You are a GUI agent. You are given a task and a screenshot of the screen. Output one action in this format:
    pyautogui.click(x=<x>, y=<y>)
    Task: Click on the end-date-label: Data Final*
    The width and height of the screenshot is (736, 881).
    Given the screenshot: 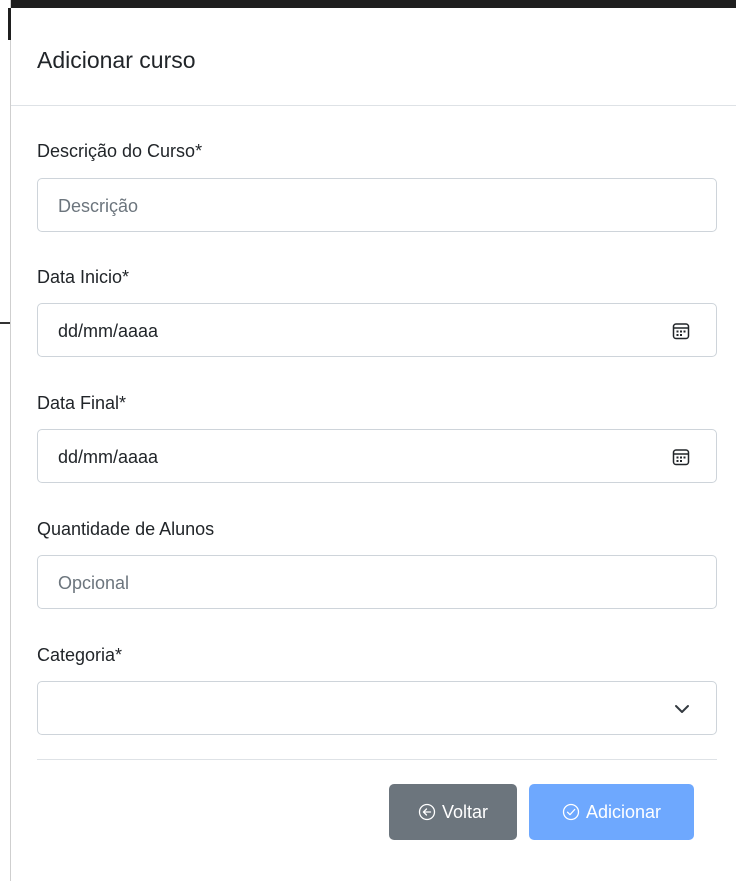 What is the action you would take?
    pyautogui.click(x=82, y=403)
    